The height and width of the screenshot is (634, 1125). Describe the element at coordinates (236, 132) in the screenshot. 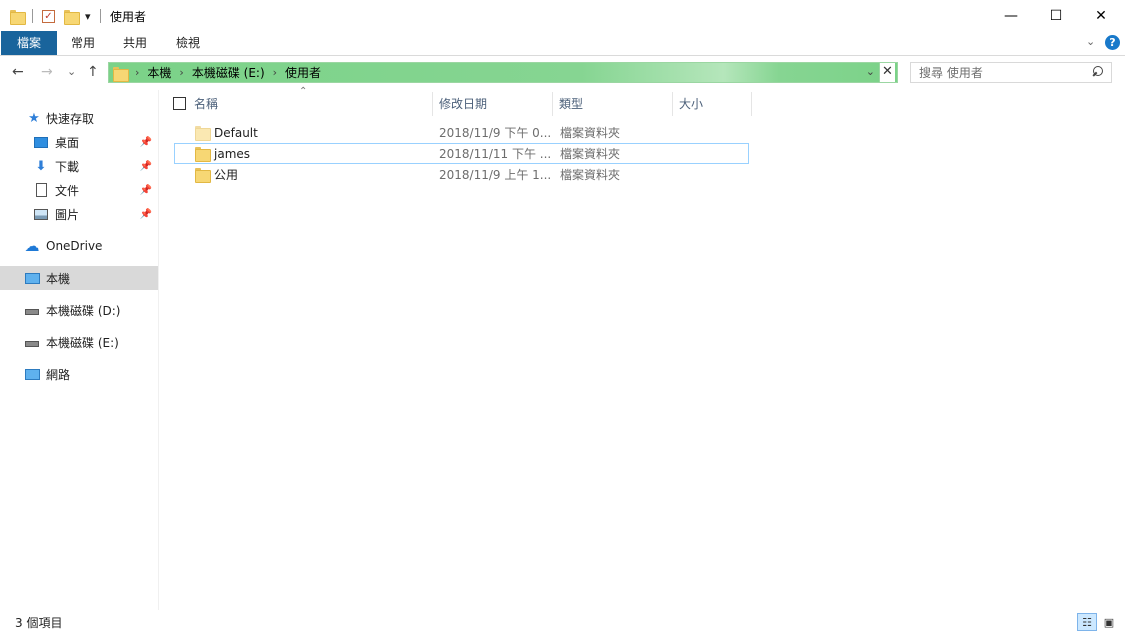

I see `file-name: Default` at that location.